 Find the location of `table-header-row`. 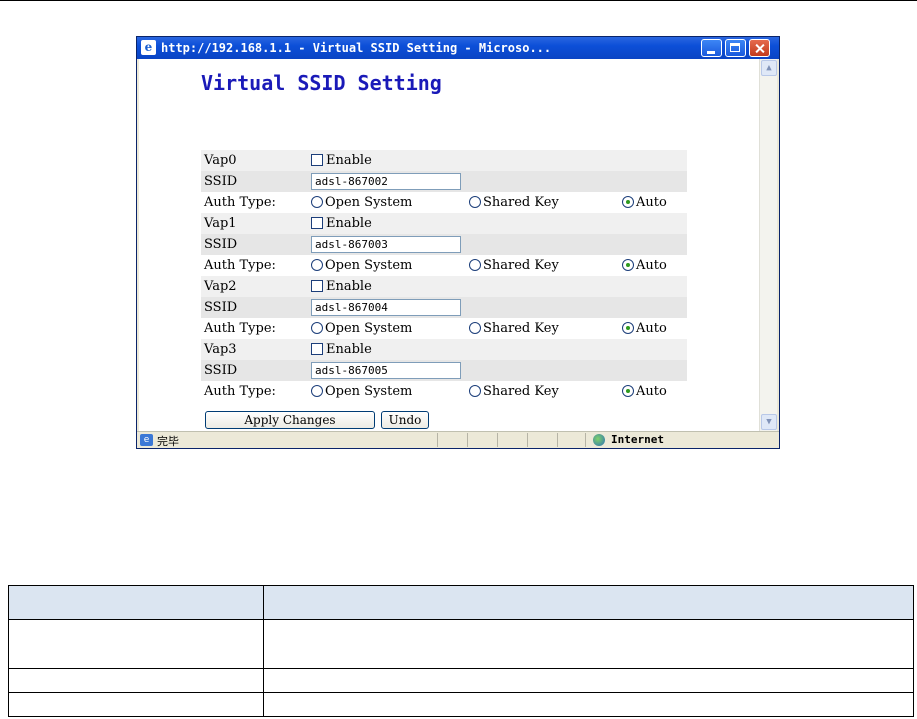

table-header-row is located at coordinates (461, 602).